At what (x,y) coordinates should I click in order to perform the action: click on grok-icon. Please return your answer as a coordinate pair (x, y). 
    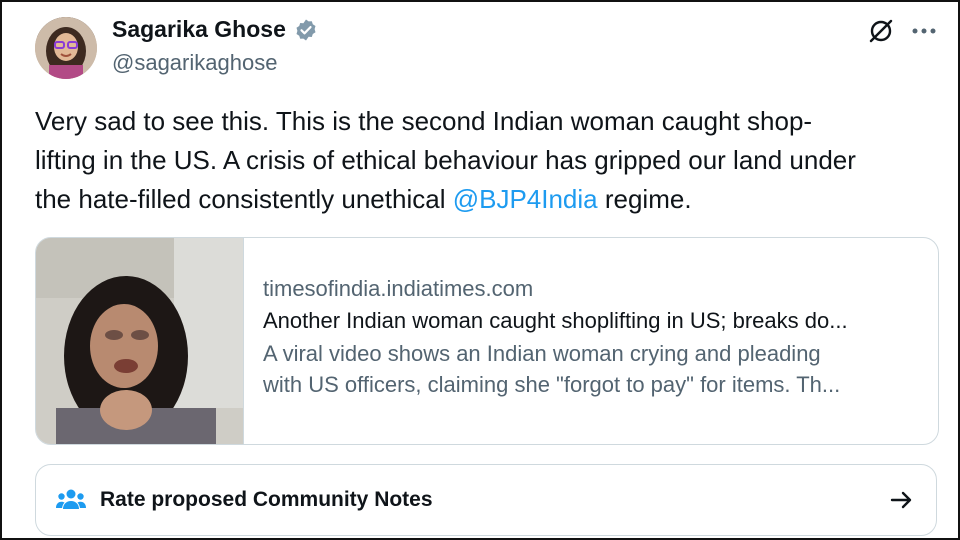
    Looking at the image, I should click on (881, 31).